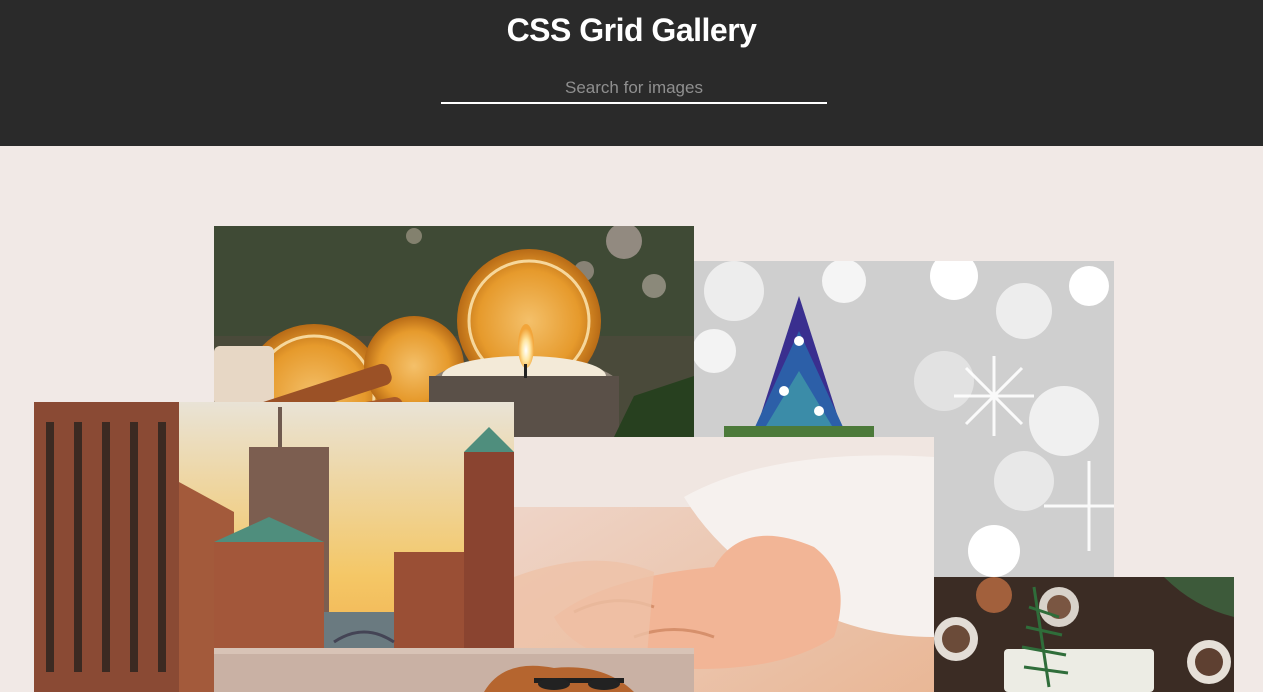  Describe the element at coordinates (454, 670) in the screenshot. I see `gallery-image-dog` at that location.